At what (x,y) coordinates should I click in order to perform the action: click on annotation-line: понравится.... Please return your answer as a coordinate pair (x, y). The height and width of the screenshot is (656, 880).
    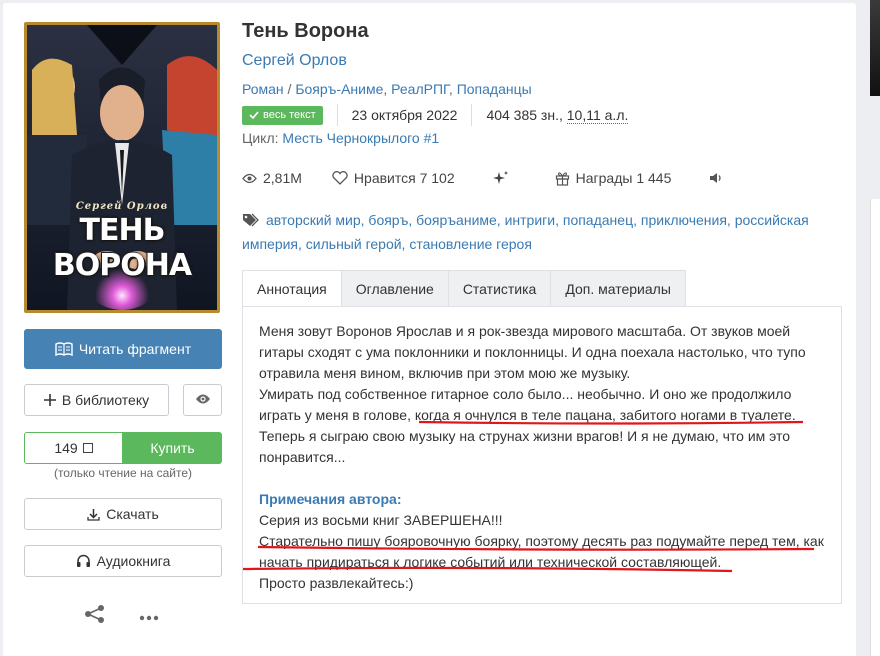
    Looking at the image, I should click on (302, 457).